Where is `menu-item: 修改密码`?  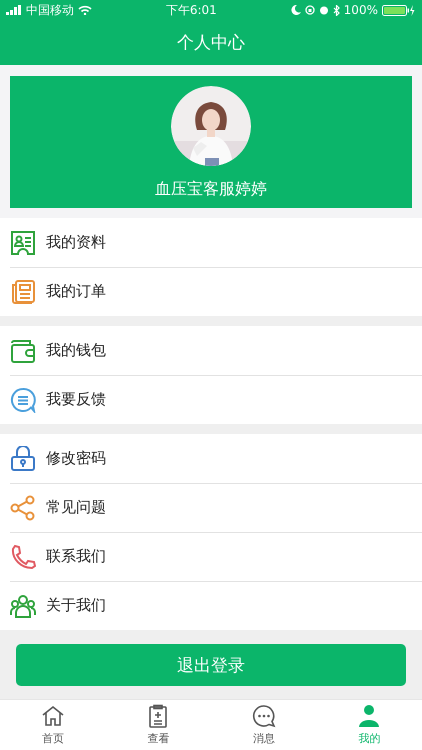
menu-item: 修改密码 is located at coordinates (211, 458).